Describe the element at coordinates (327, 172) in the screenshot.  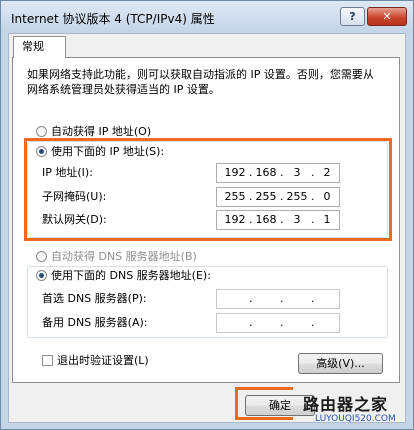
I see `octet: 2` at that location.